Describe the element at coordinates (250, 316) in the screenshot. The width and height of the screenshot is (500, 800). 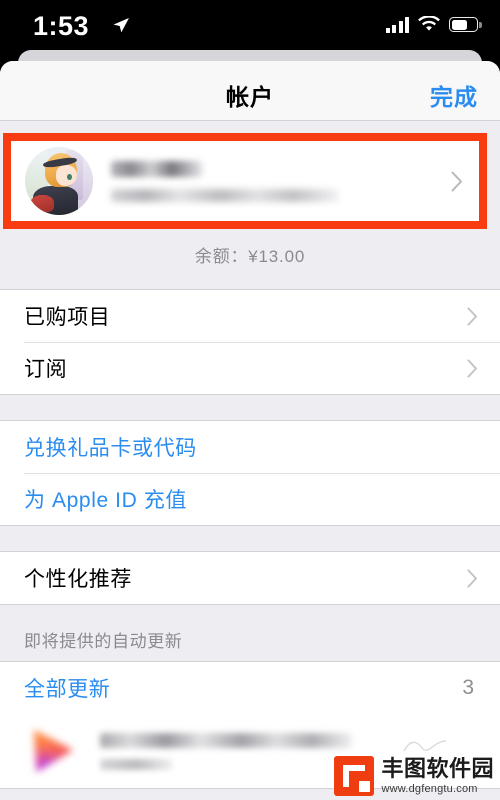
I see `sidebar-item-purchased: 已购项目` at that location.